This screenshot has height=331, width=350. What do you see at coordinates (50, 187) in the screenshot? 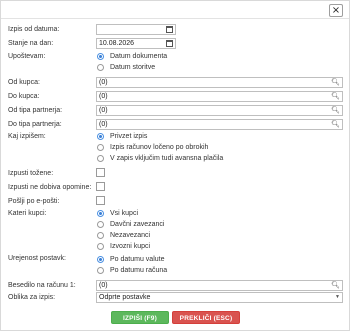
I see `exclude-no-reminders-label: Izpusti ne dobiva opomine:` at bounding box center [50, 187].